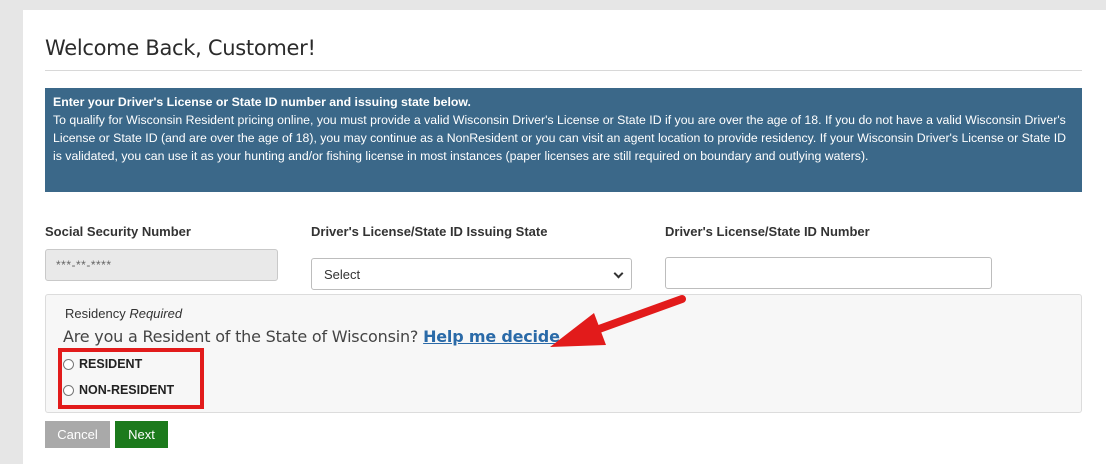  I want to click on dl-number-label: Driver's License/State ID Number, so click(767, 231).